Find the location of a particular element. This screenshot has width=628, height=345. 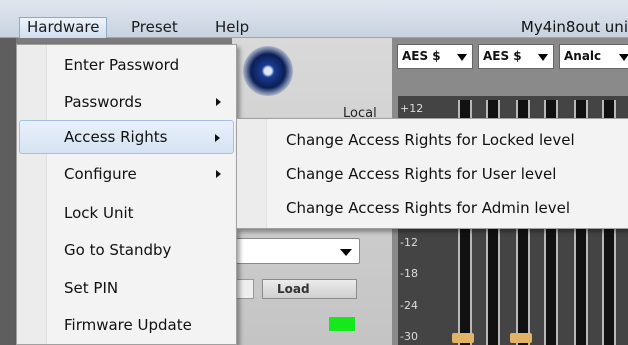

scale-label-plus12: +12 is located at coordinates (412, 108).